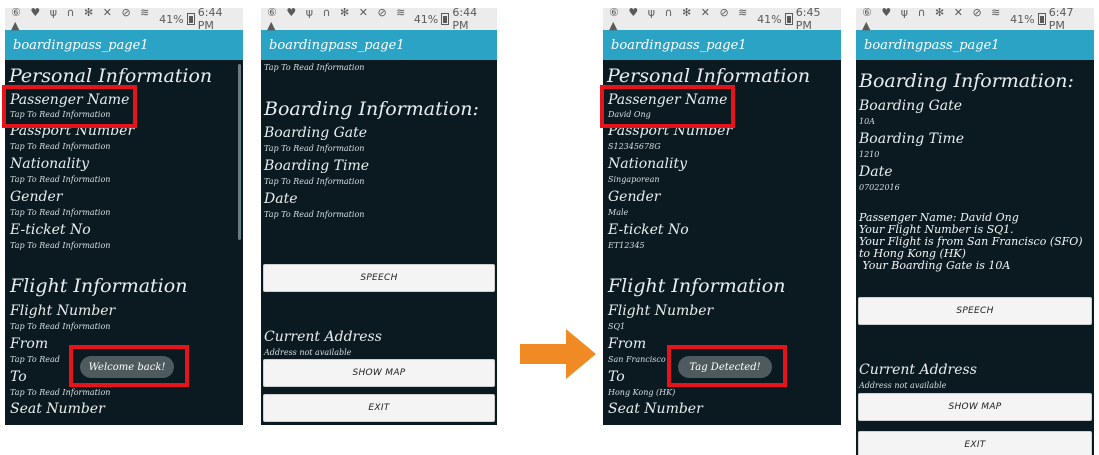  I want to click on nationality-value: Singaporean, so click(634, 180).